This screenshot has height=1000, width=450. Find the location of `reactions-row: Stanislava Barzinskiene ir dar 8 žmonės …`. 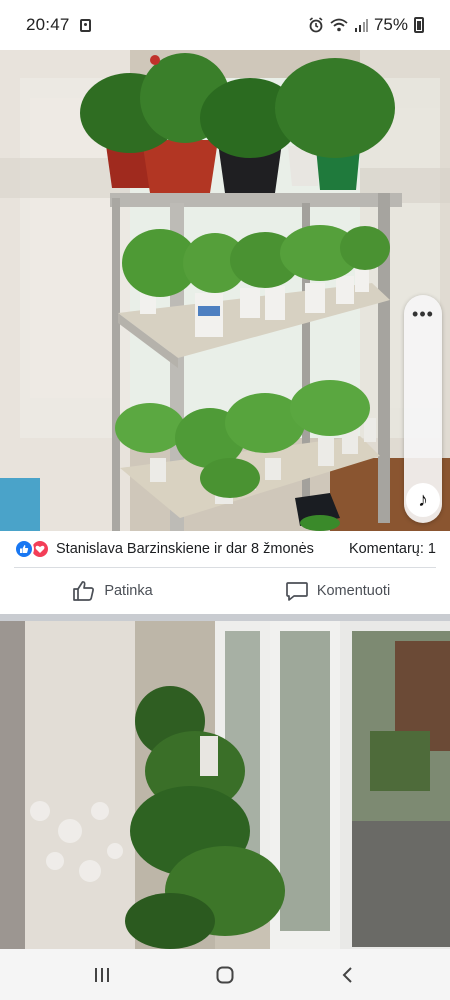

reactions-row: Stanislava Barzinskiene ir dar 8 žmonės … is located at coordinates (225, 549).